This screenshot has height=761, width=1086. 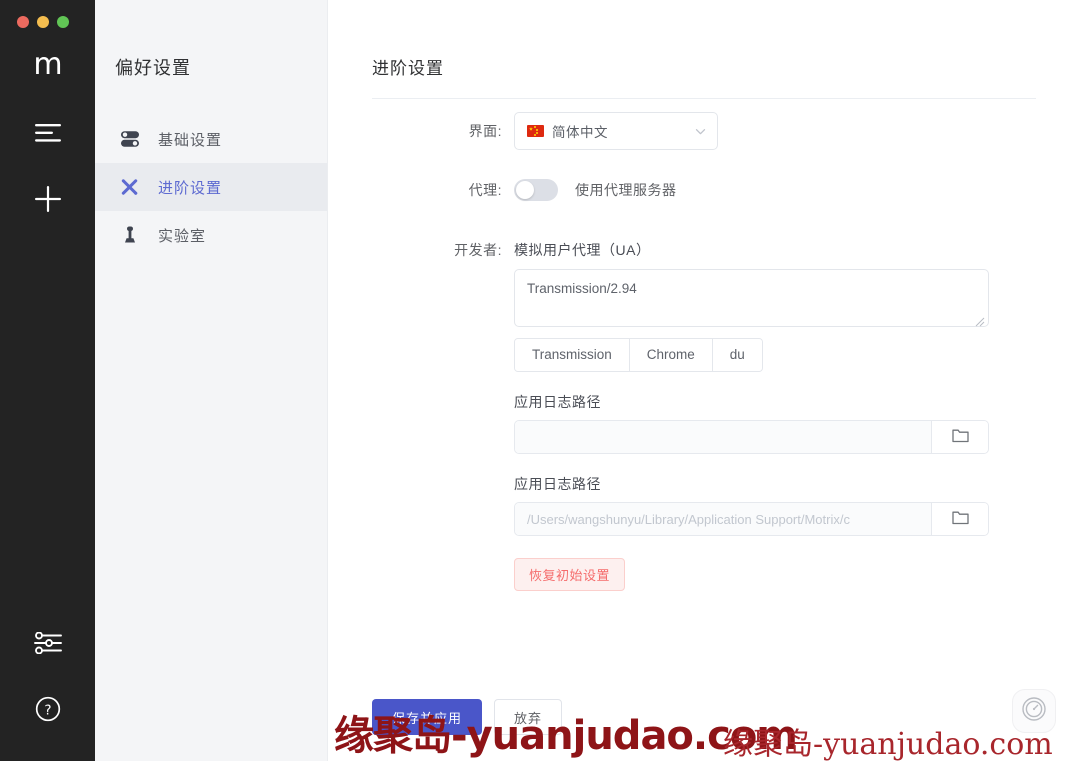 I want to click on rail-item-add-task, so click(x=47, y=199).